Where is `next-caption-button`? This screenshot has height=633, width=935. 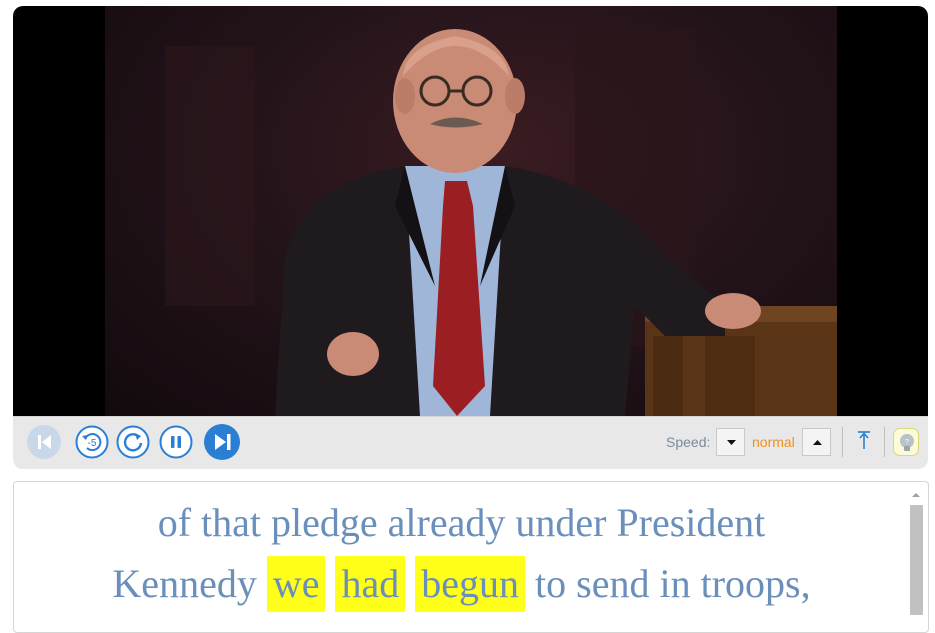 next-caption-button is located at coordinates (222, 442).